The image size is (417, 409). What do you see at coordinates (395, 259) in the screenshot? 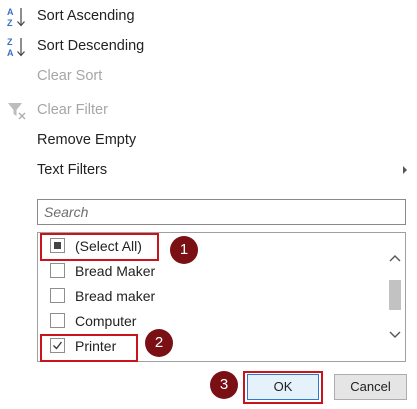
I see `scroll-up-icon` at bounding box center [395, 259].